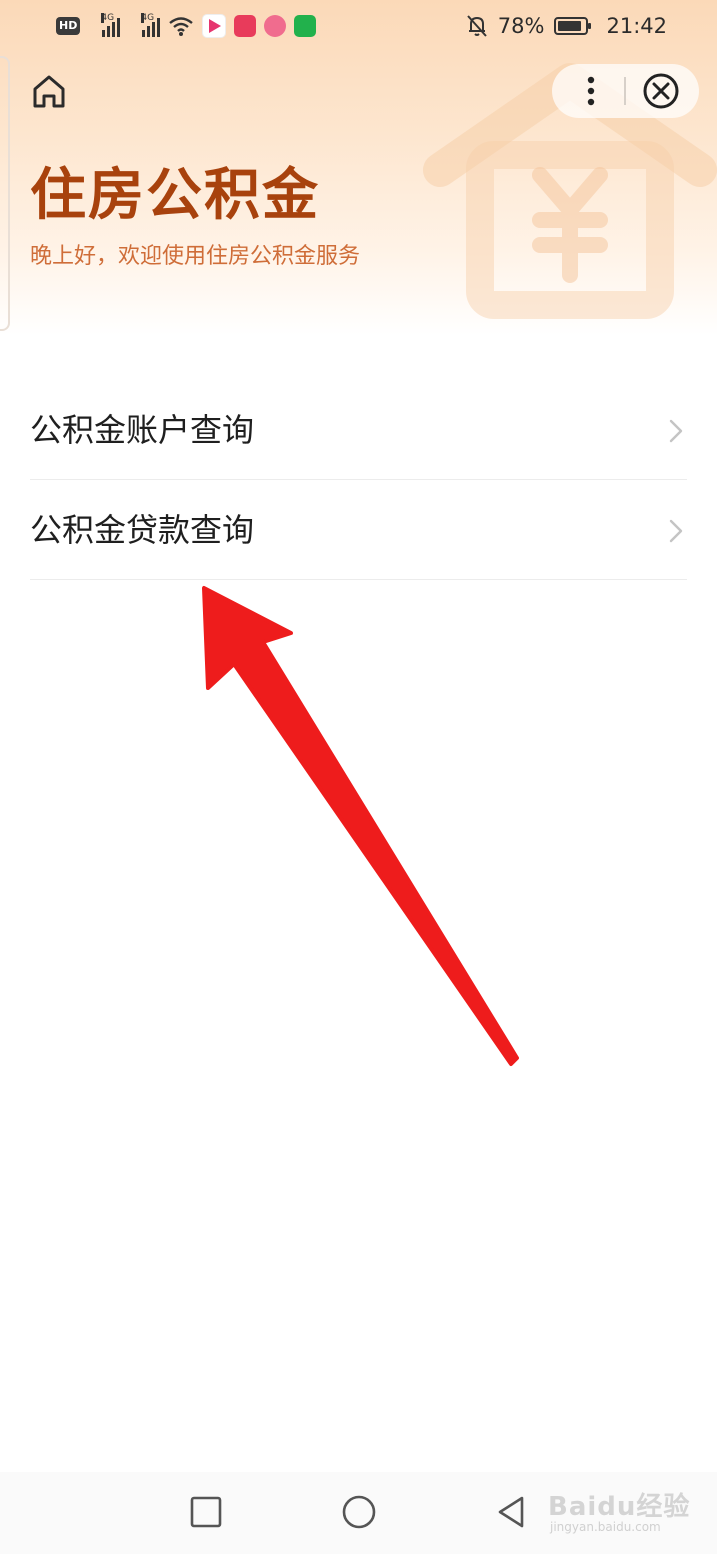  I want to click on battery-percent: 78%, so click(521, 26).